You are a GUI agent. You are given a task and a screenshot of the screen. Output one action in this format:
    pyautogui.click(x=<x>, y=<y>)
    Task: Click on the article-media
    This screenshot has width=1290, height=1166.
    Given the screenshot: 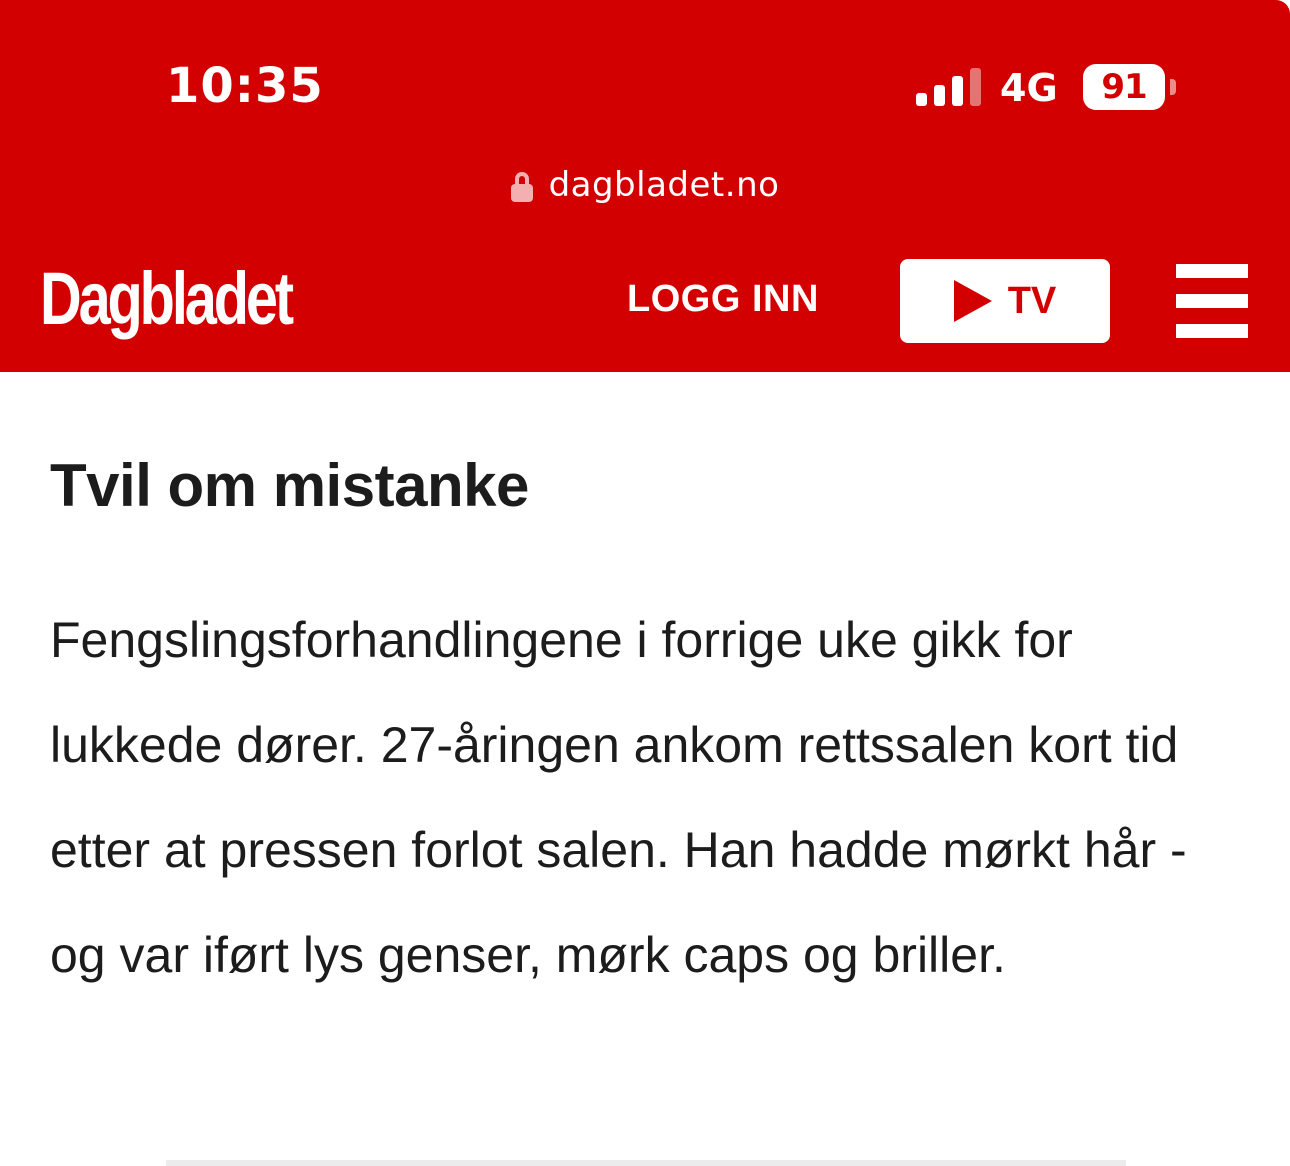 What is the action you would take?
    pyautogui.click(x=646, y=1163)
    